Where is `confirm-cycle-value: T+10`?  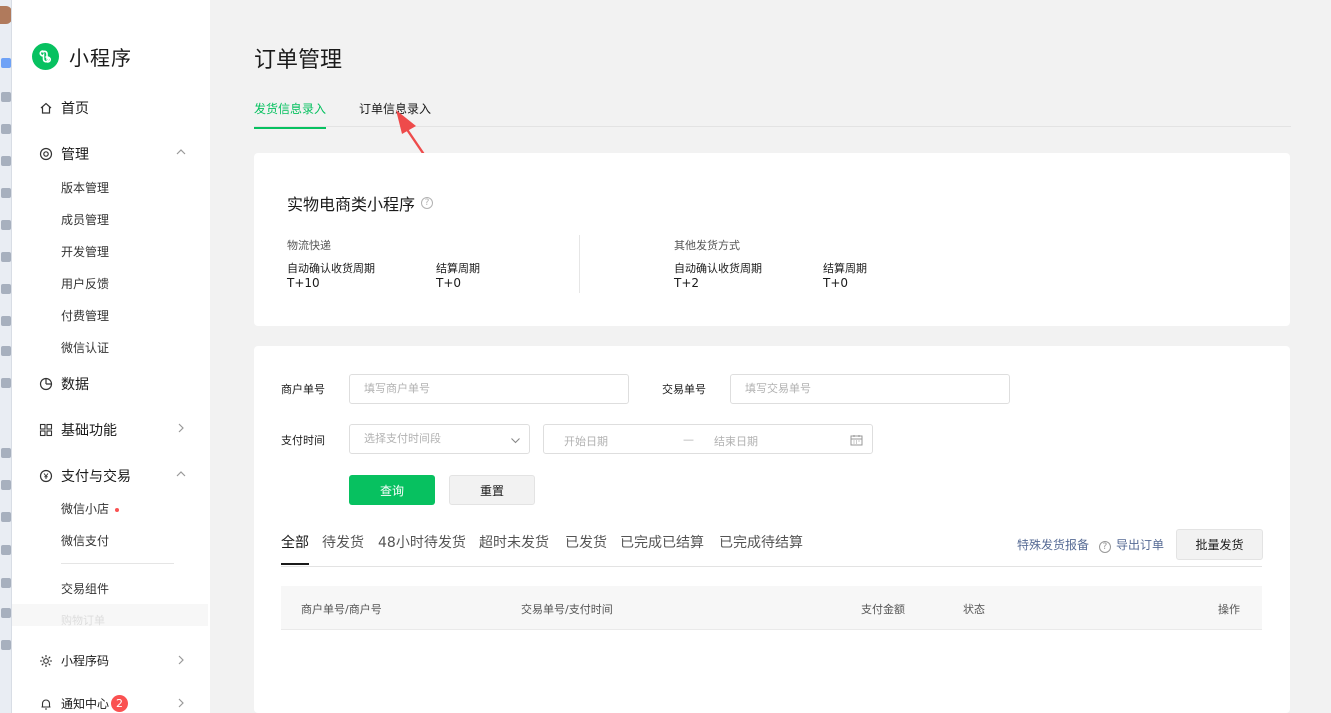
confirm-cycle-value: T+10 is located at coordinates (303, 283).